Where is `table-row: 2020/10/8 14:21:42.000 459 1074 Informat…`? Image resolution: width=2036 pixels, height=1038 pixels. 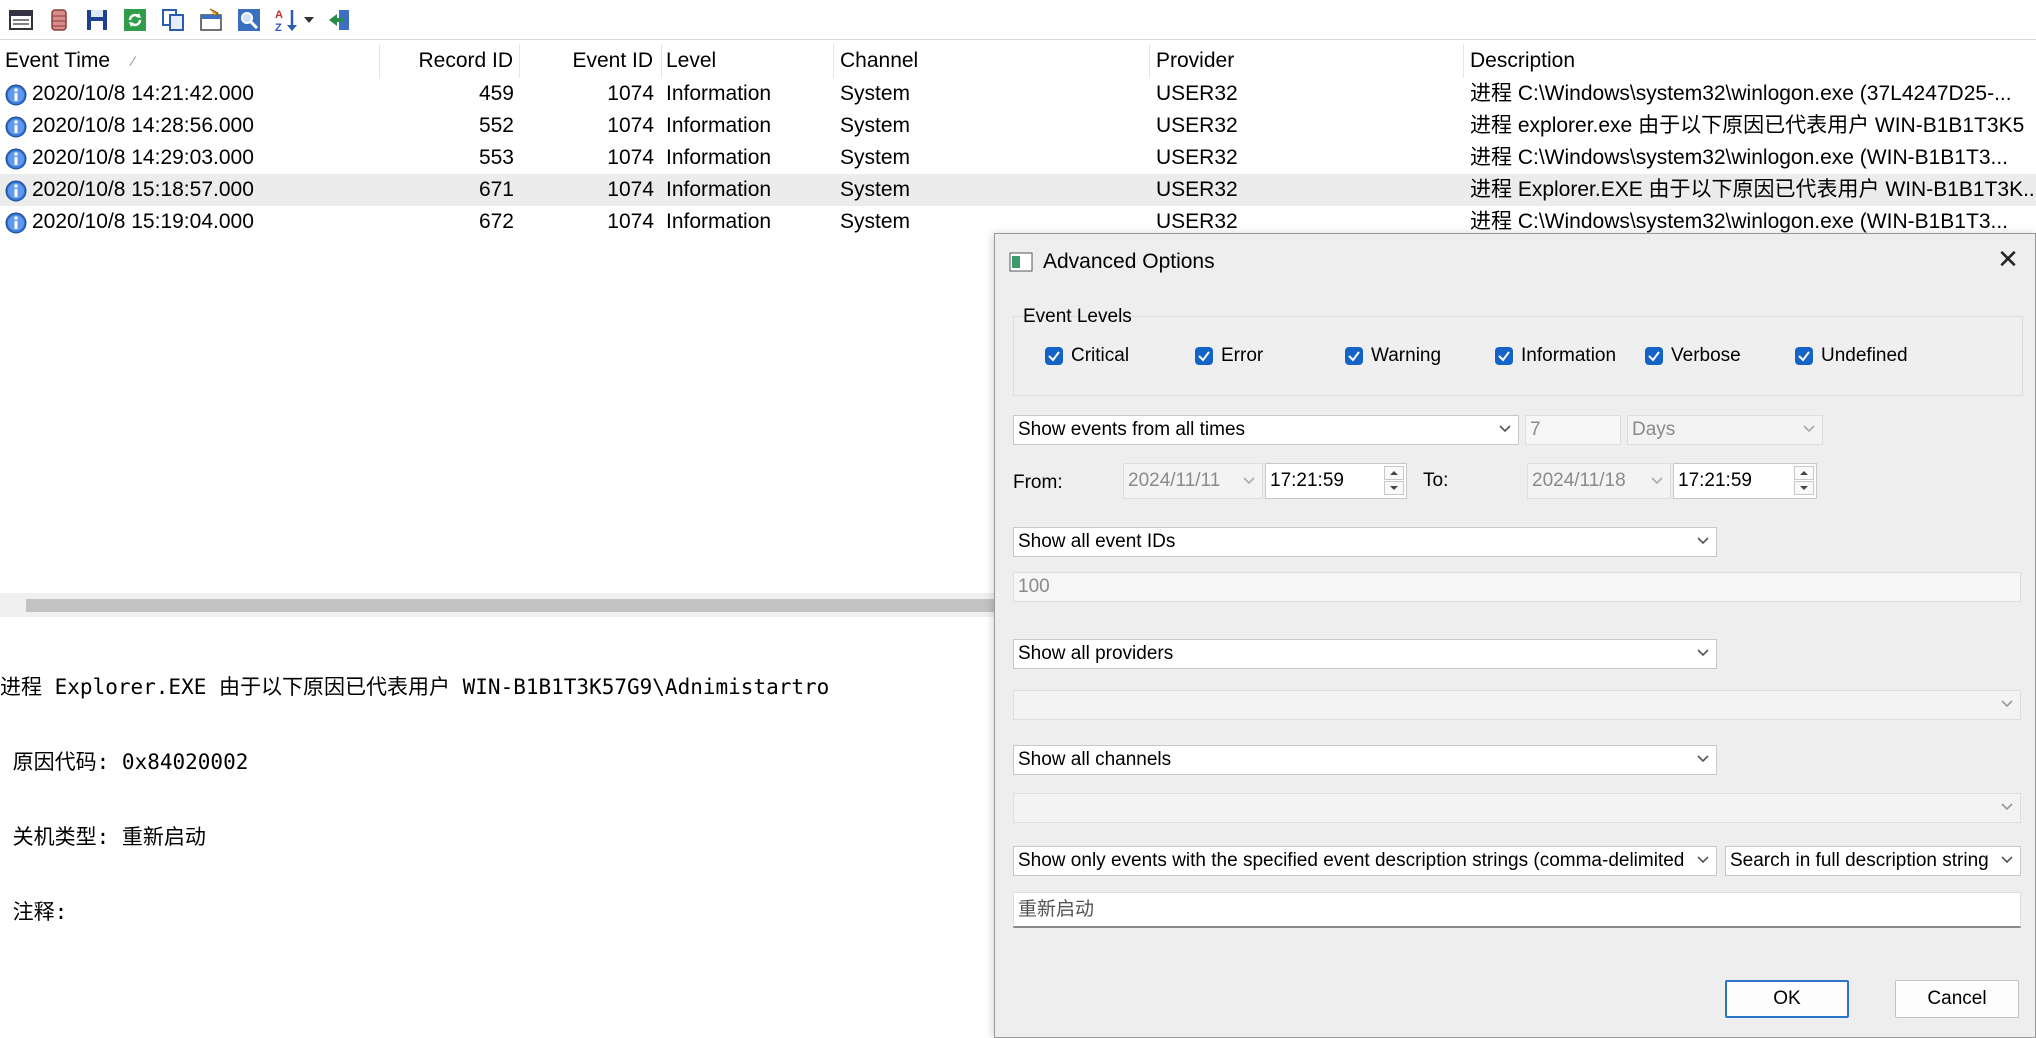 table-row: 2020/10/8 14:21:42.000 459 1074 Informat… is located at coordinates (1018, 94).